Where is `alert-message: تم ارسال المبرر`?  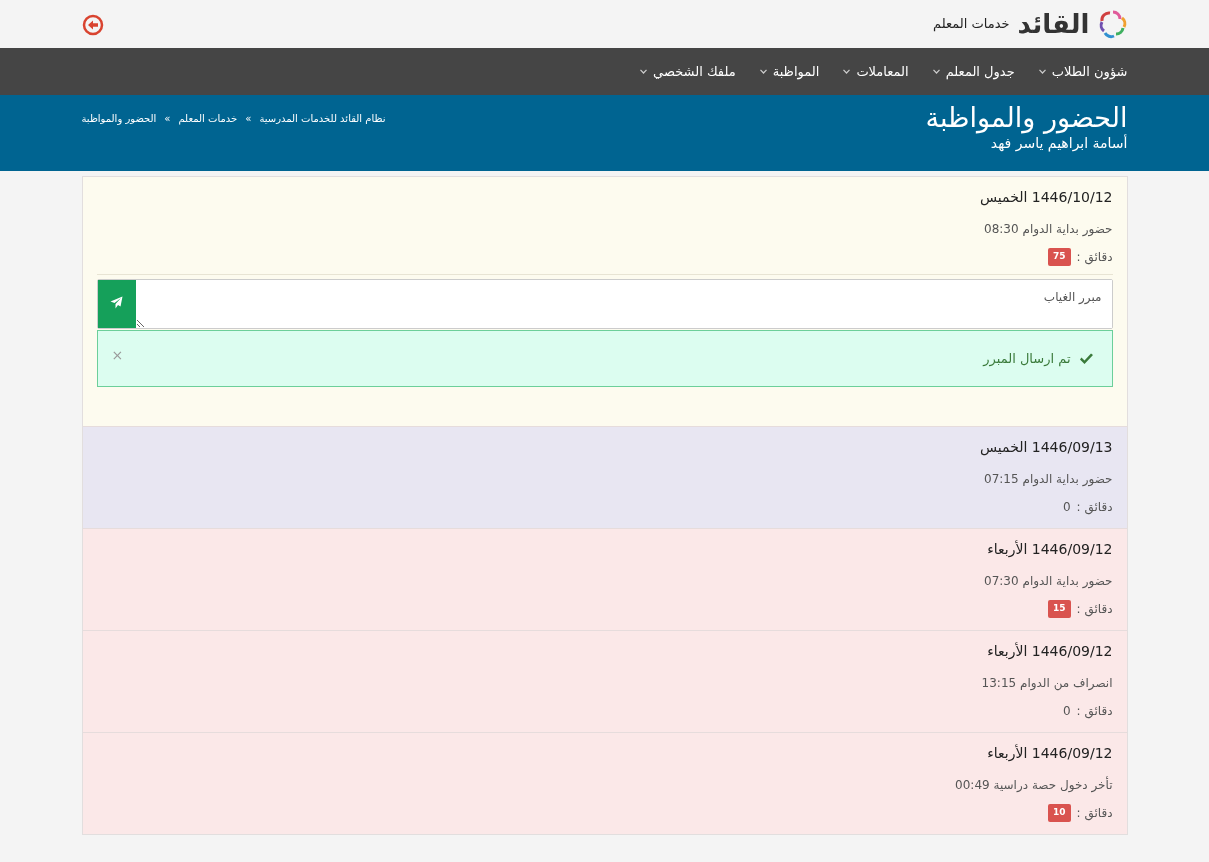 alert-message: تم ارسال المبرر is located at coordinates (1027, 359).